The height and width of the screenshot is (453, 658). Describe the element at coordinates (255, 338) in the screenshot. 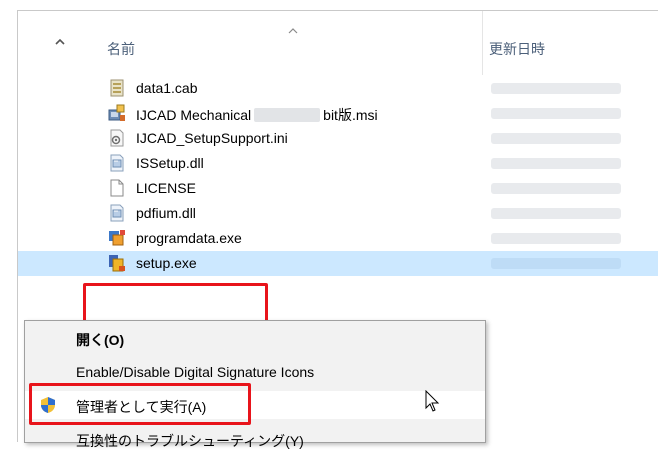

I see `menu-item-open: 開く(O)` at that location.